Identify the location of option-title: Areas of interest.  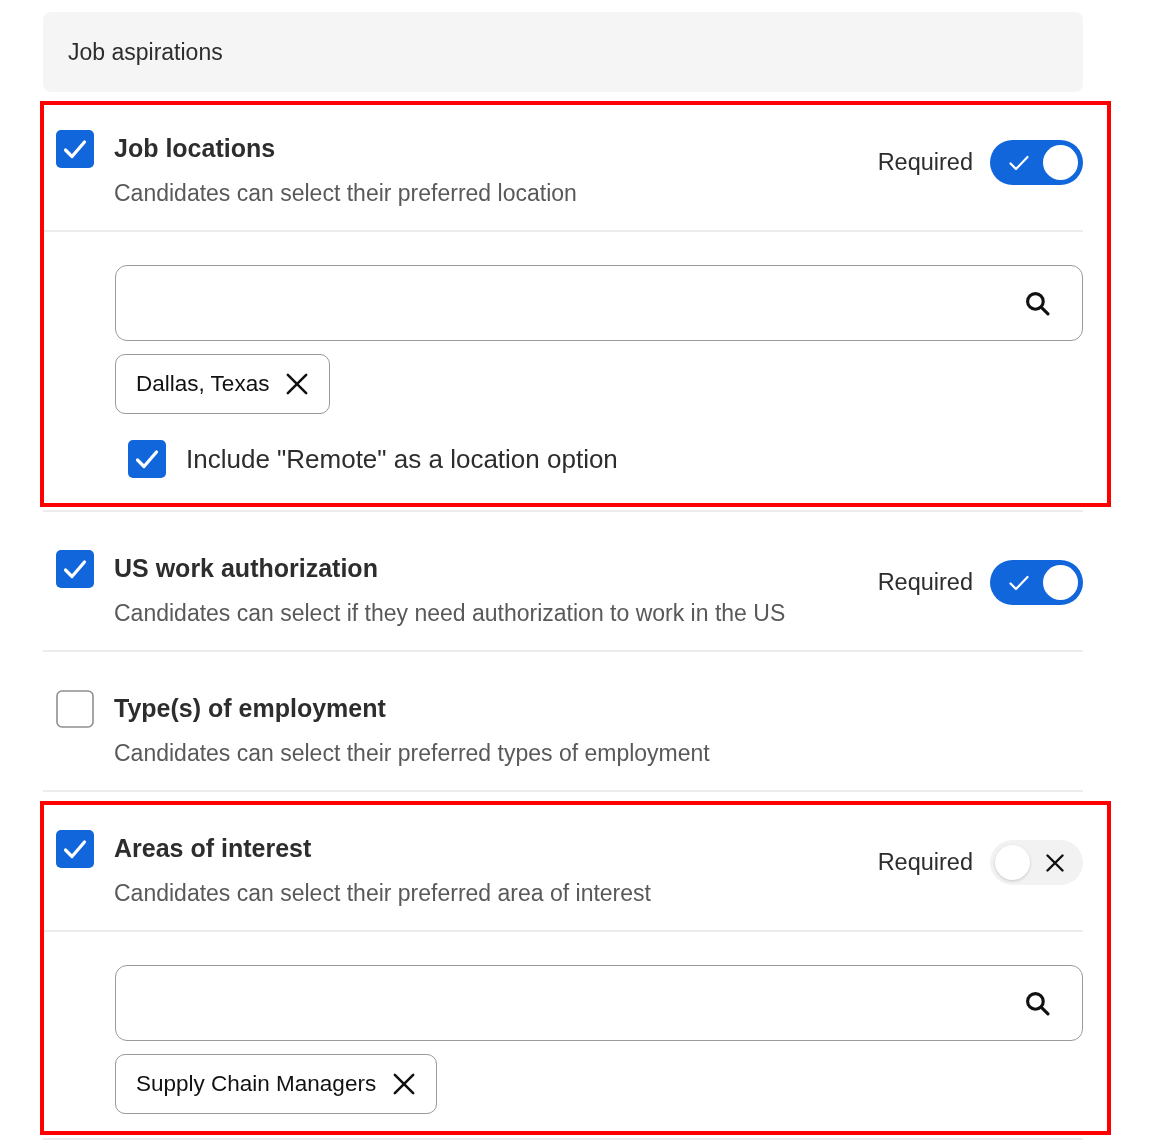
(213, 848).